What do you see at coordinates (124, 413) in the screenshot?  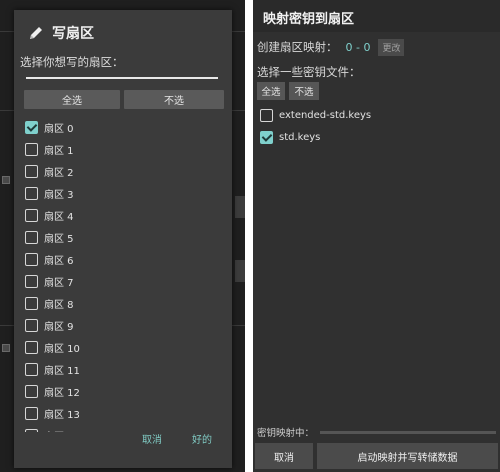 I see `sector-item: 扇区 13` at bounding box center [124, 413].